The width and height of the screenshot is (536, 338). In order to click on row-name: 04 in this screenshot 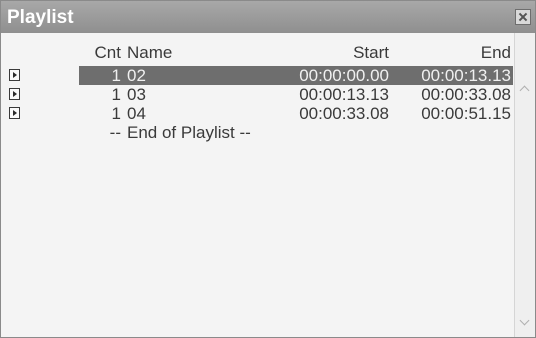, I will do `click(136, 113)`.